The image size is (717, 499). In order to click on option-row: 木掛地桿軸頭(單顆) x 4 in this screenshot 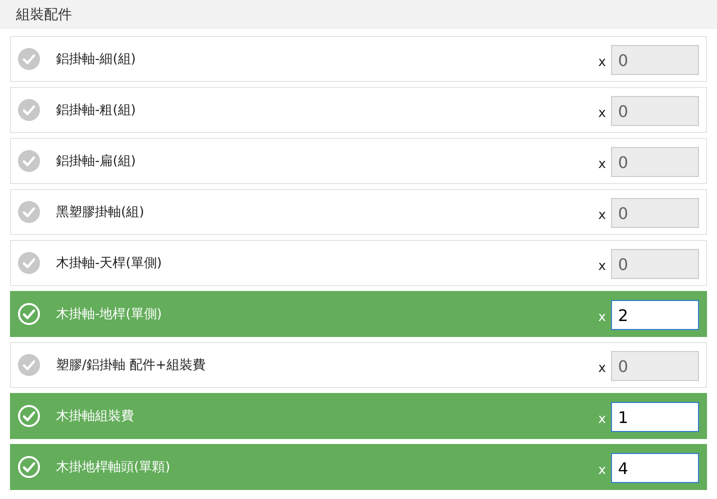, I will do `click(358, 467)`.